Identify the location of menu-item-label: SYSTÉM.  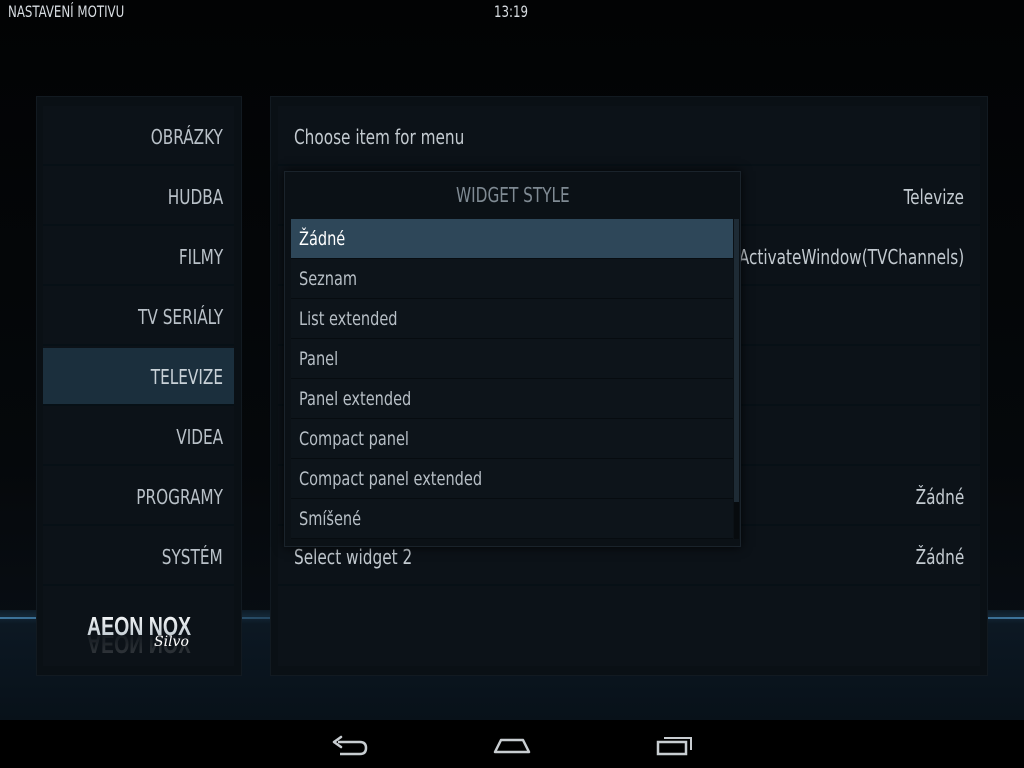
(192, 557).